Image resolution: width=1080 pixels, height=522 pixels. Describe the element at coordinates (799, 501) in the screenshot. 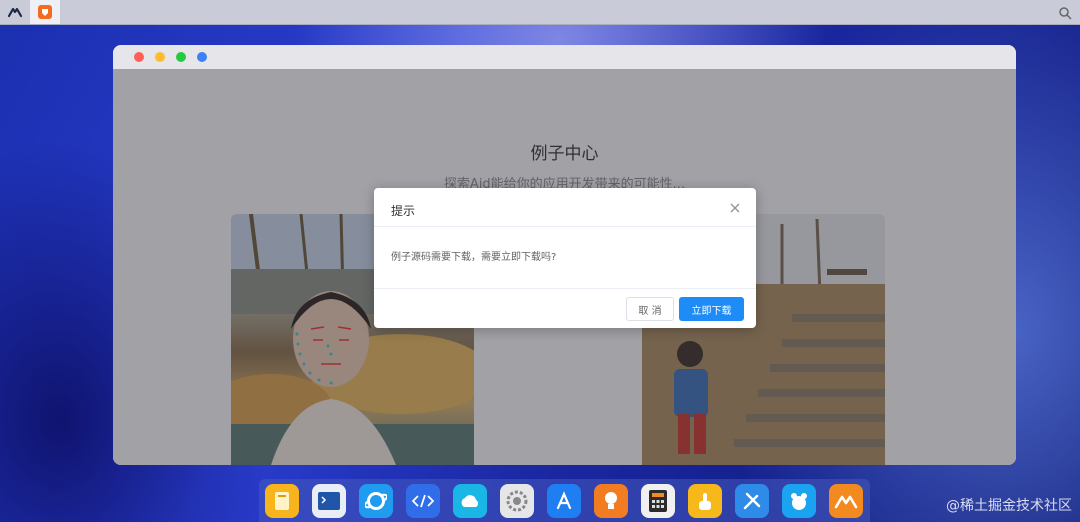

I see `bear-icon` at that location.